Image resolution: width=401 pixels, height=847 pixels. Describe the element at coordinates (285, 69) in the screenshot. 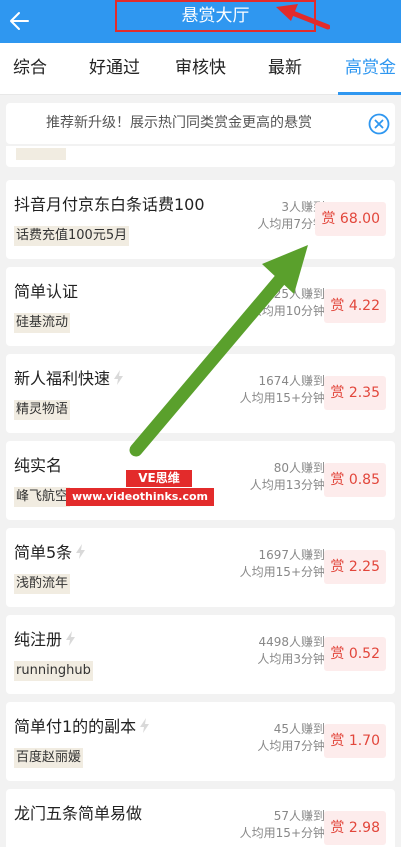

I see `tab-newest: 最新` at that location.